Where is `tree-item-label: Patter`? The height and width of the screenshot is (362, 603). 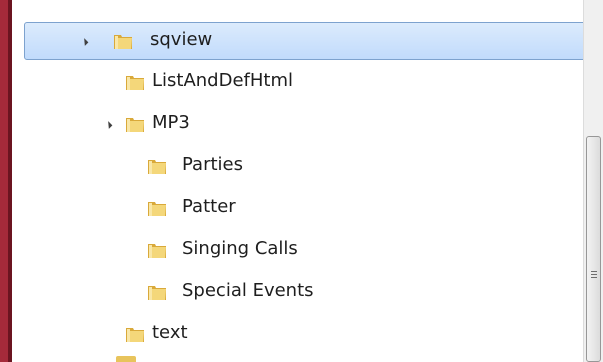 tree-item-label: Patter is located at coordinates (209, 206).